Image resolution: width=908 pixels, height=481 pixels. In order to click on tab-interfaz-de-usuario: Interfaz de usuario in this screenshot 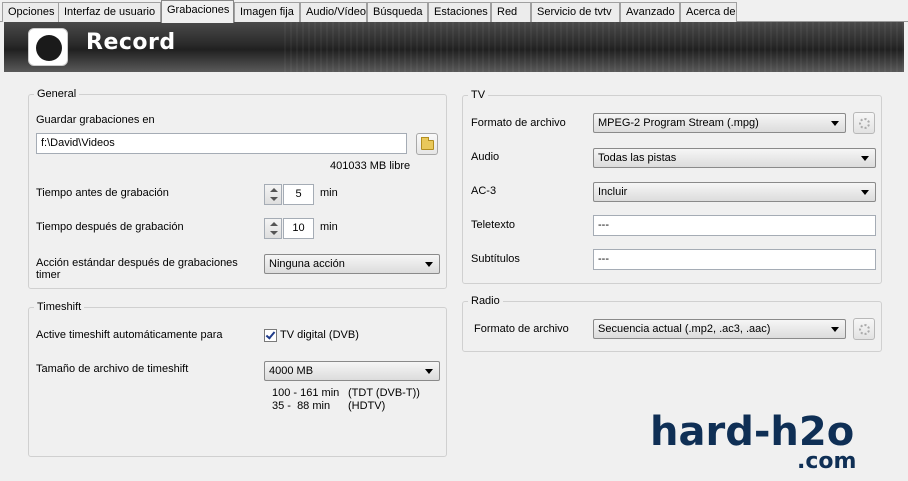, I will do `click(109, 12)`.